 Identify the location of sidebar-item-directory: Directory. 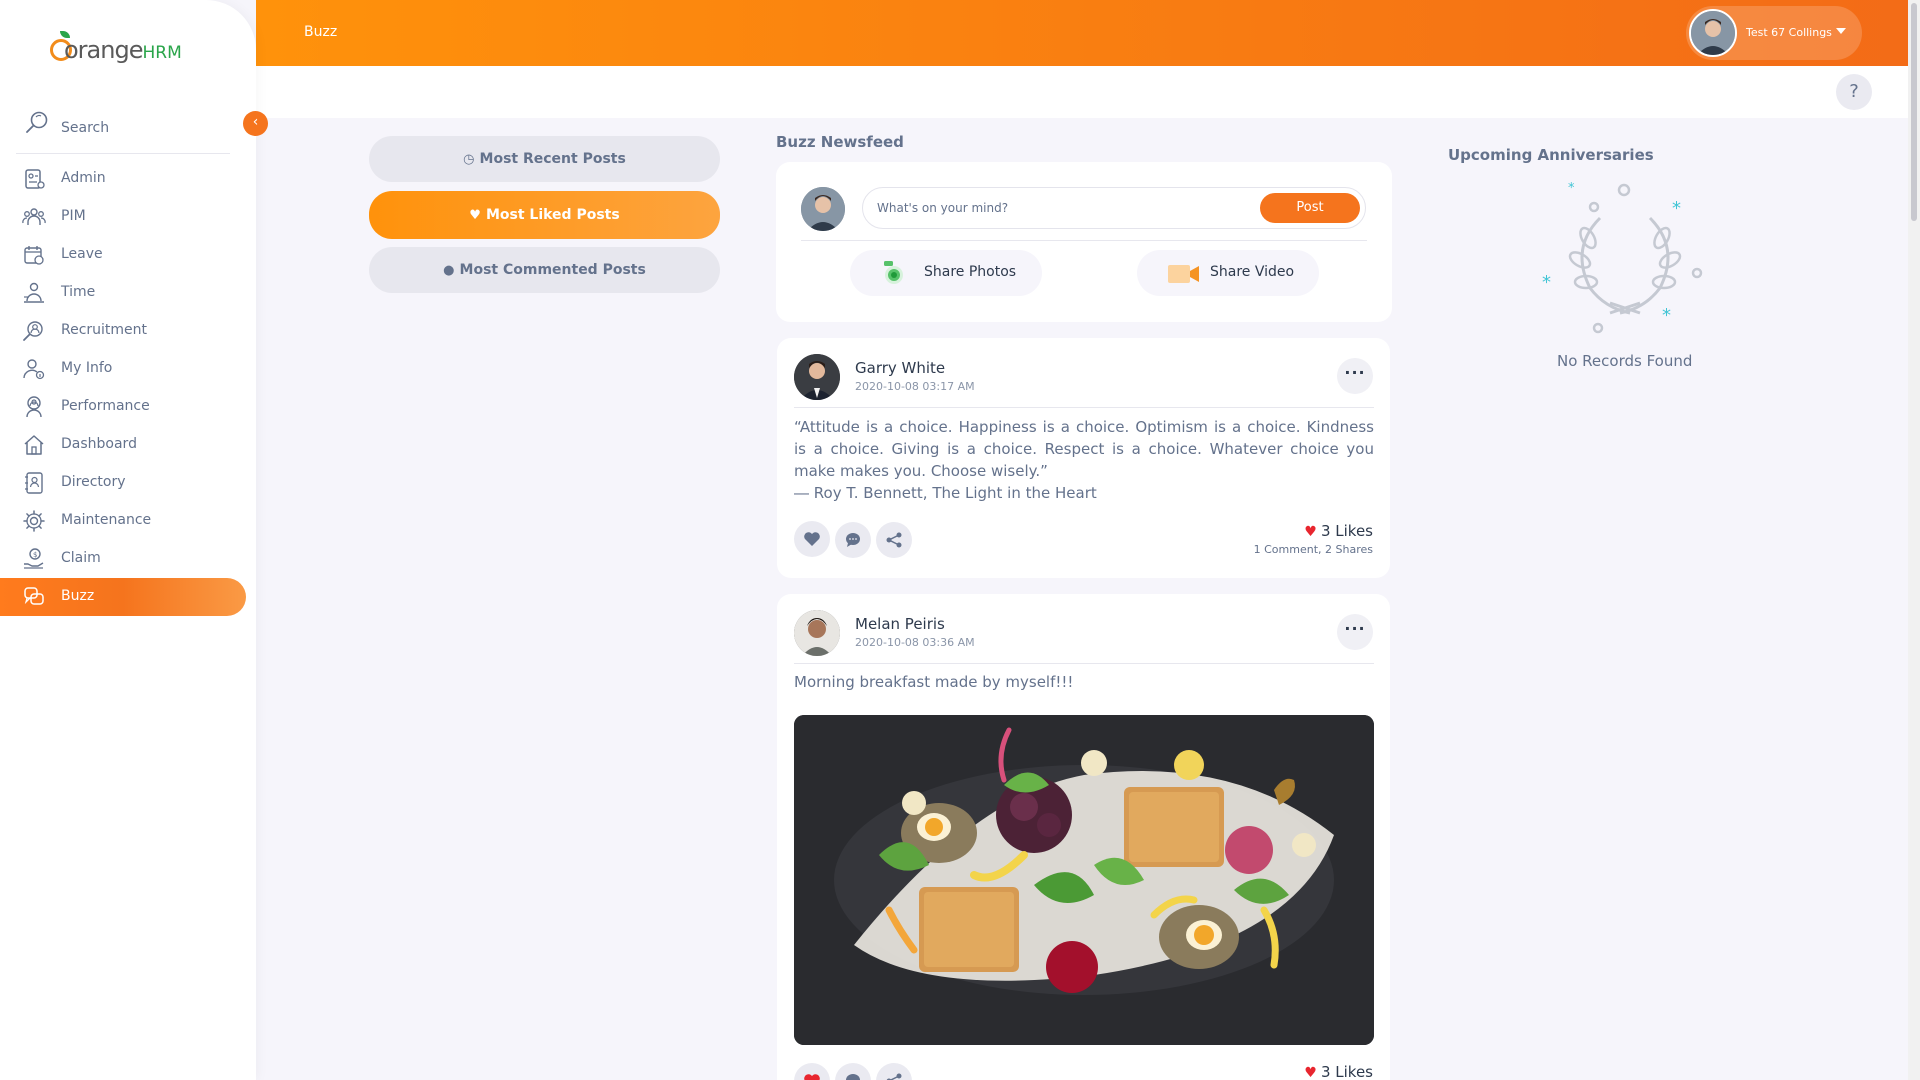
(128, 483).